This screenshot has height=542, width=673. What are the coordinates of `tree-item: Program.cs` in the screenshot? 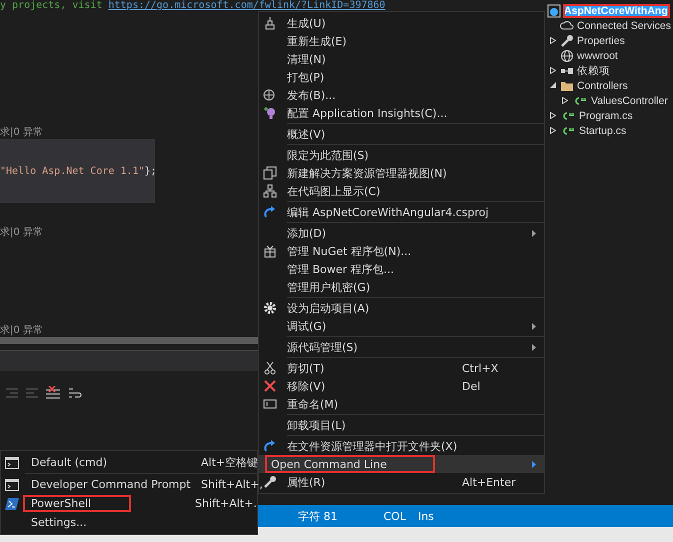 It's located at (606, 116).